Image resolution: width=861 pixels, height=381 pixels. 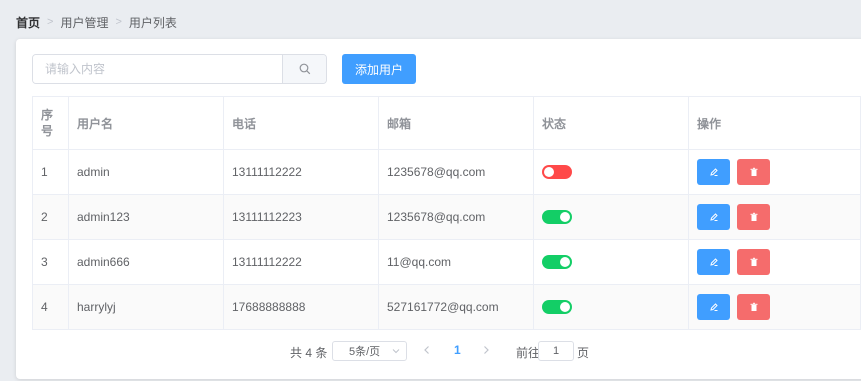 I want to click on chevron-left-icon, so click(x=426, y=350).